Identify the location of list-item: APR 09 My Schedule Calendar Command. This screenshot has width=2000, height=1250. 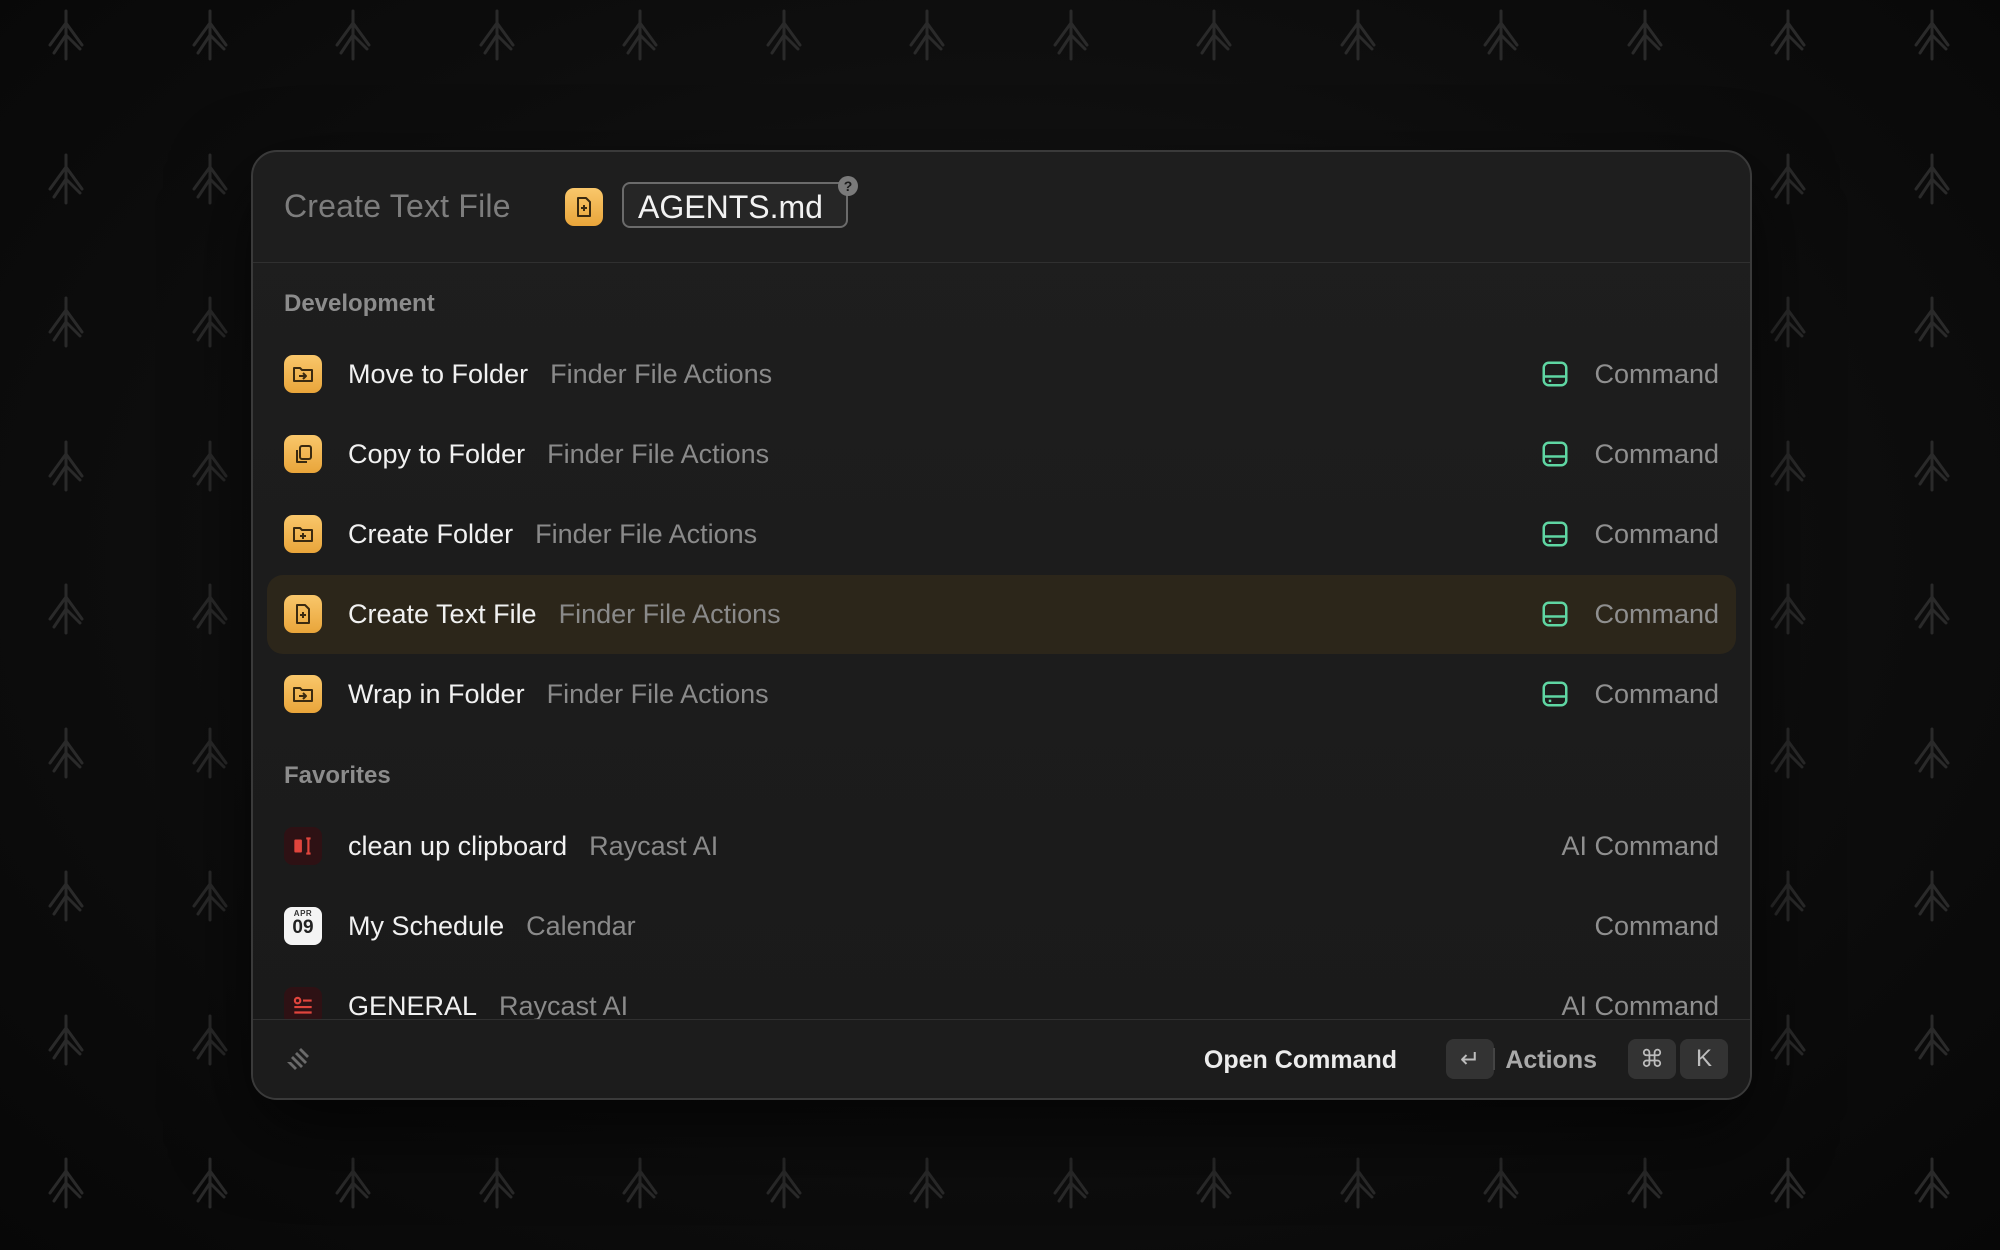
(1001, 926).